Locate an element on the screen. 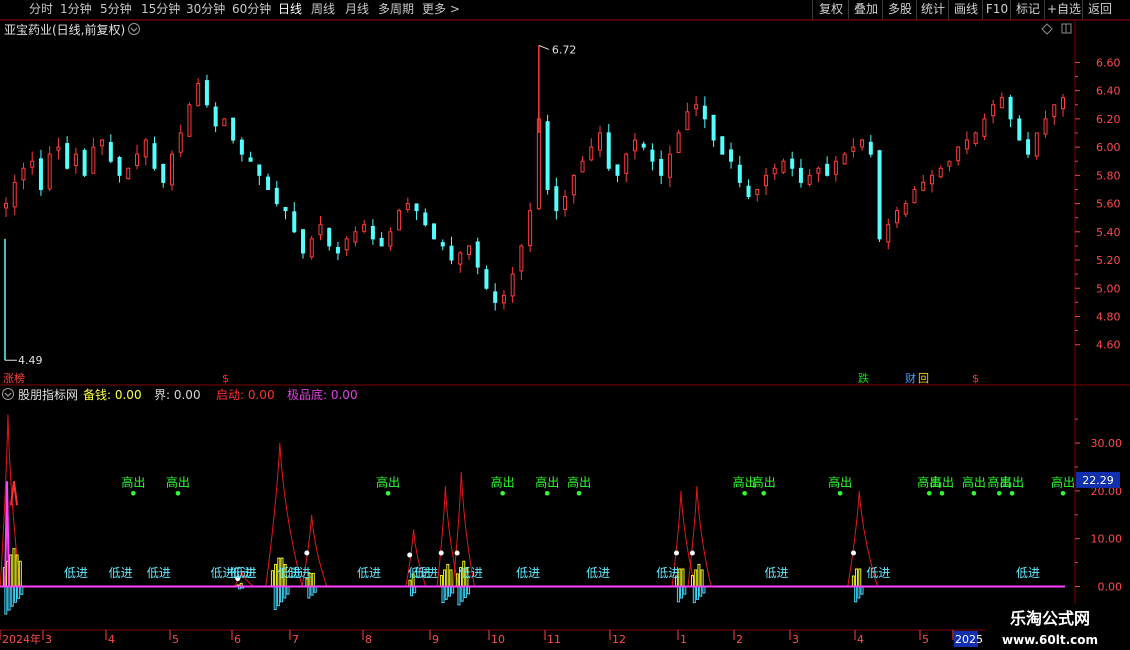  time-axis-label-15: 5 is located at coordinates (925, 639).